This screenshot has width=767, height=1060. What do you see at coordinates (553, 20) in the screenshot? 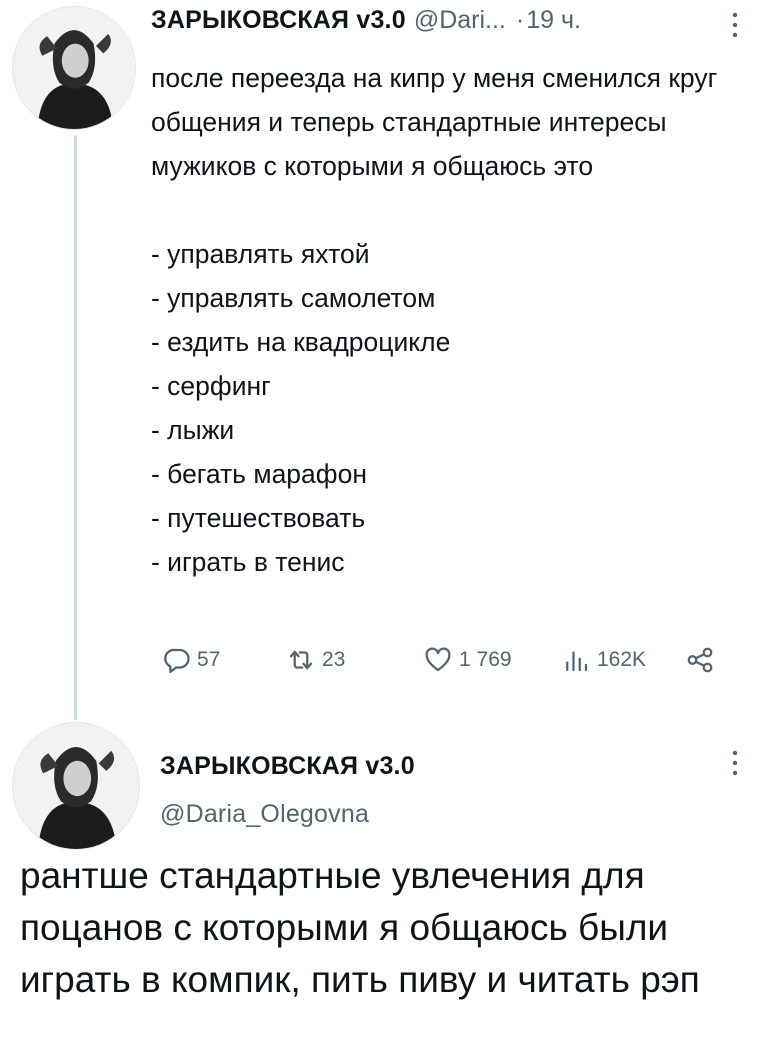
I see `tweet-time: 19 ч.` at bounding box center [553, 20].